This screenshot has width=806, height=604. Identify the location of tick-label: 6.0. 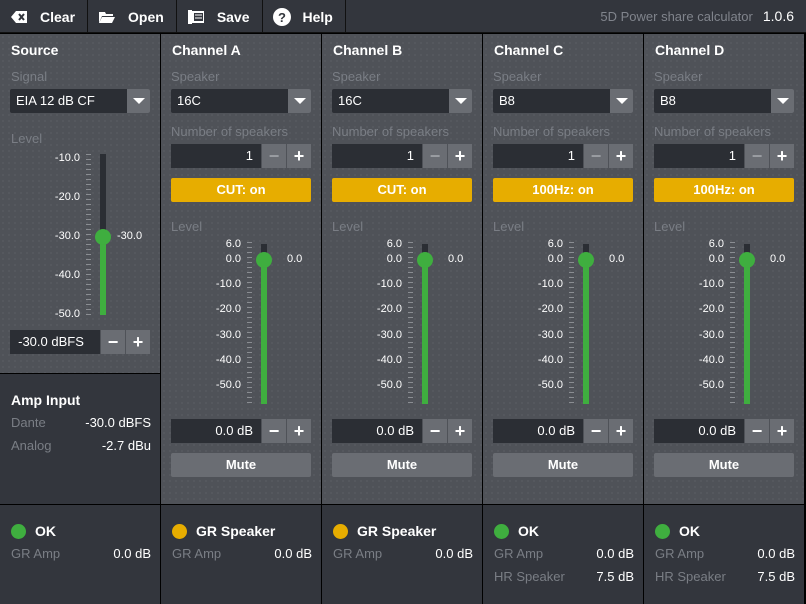
(233, 244).